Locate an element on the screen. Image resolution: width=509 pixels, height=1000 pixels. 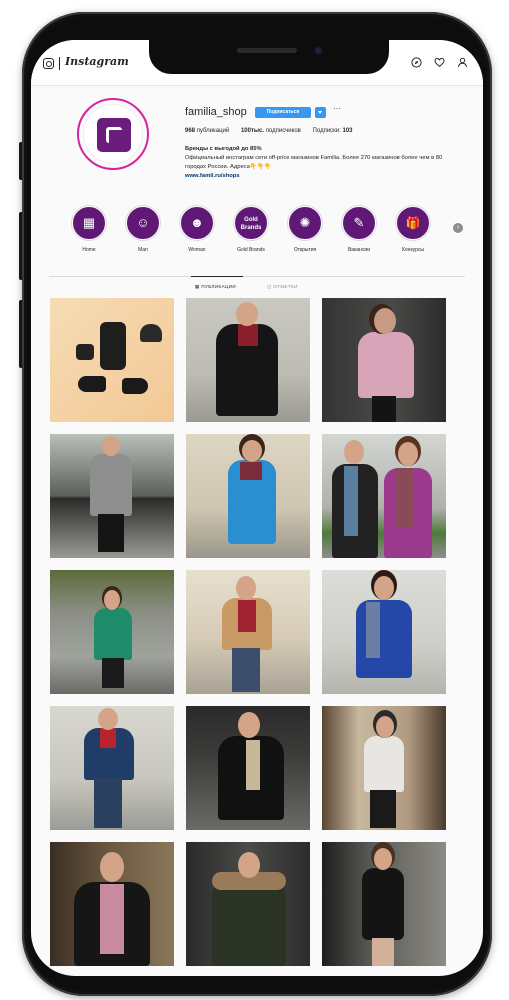
notch is located at coordinates (269, 57).